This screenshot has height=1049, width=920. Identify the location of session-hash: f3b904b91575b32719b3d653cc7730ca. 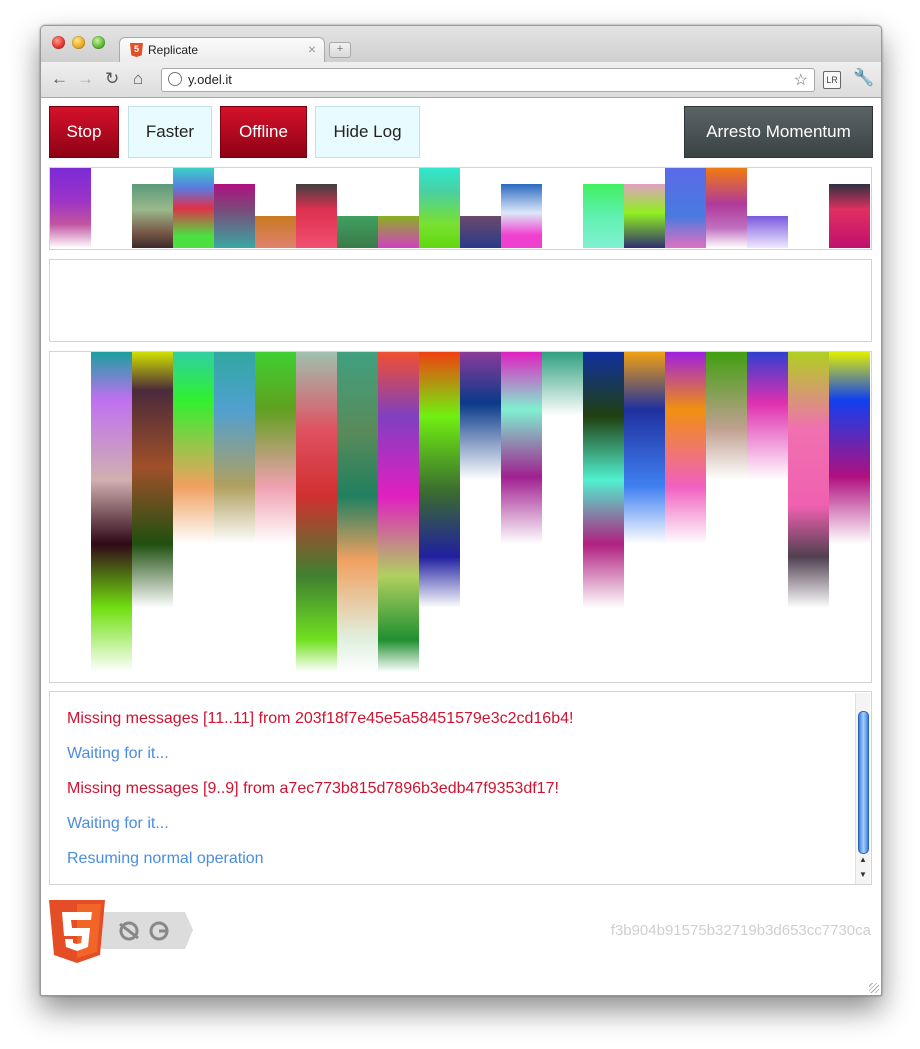
(740, 930).